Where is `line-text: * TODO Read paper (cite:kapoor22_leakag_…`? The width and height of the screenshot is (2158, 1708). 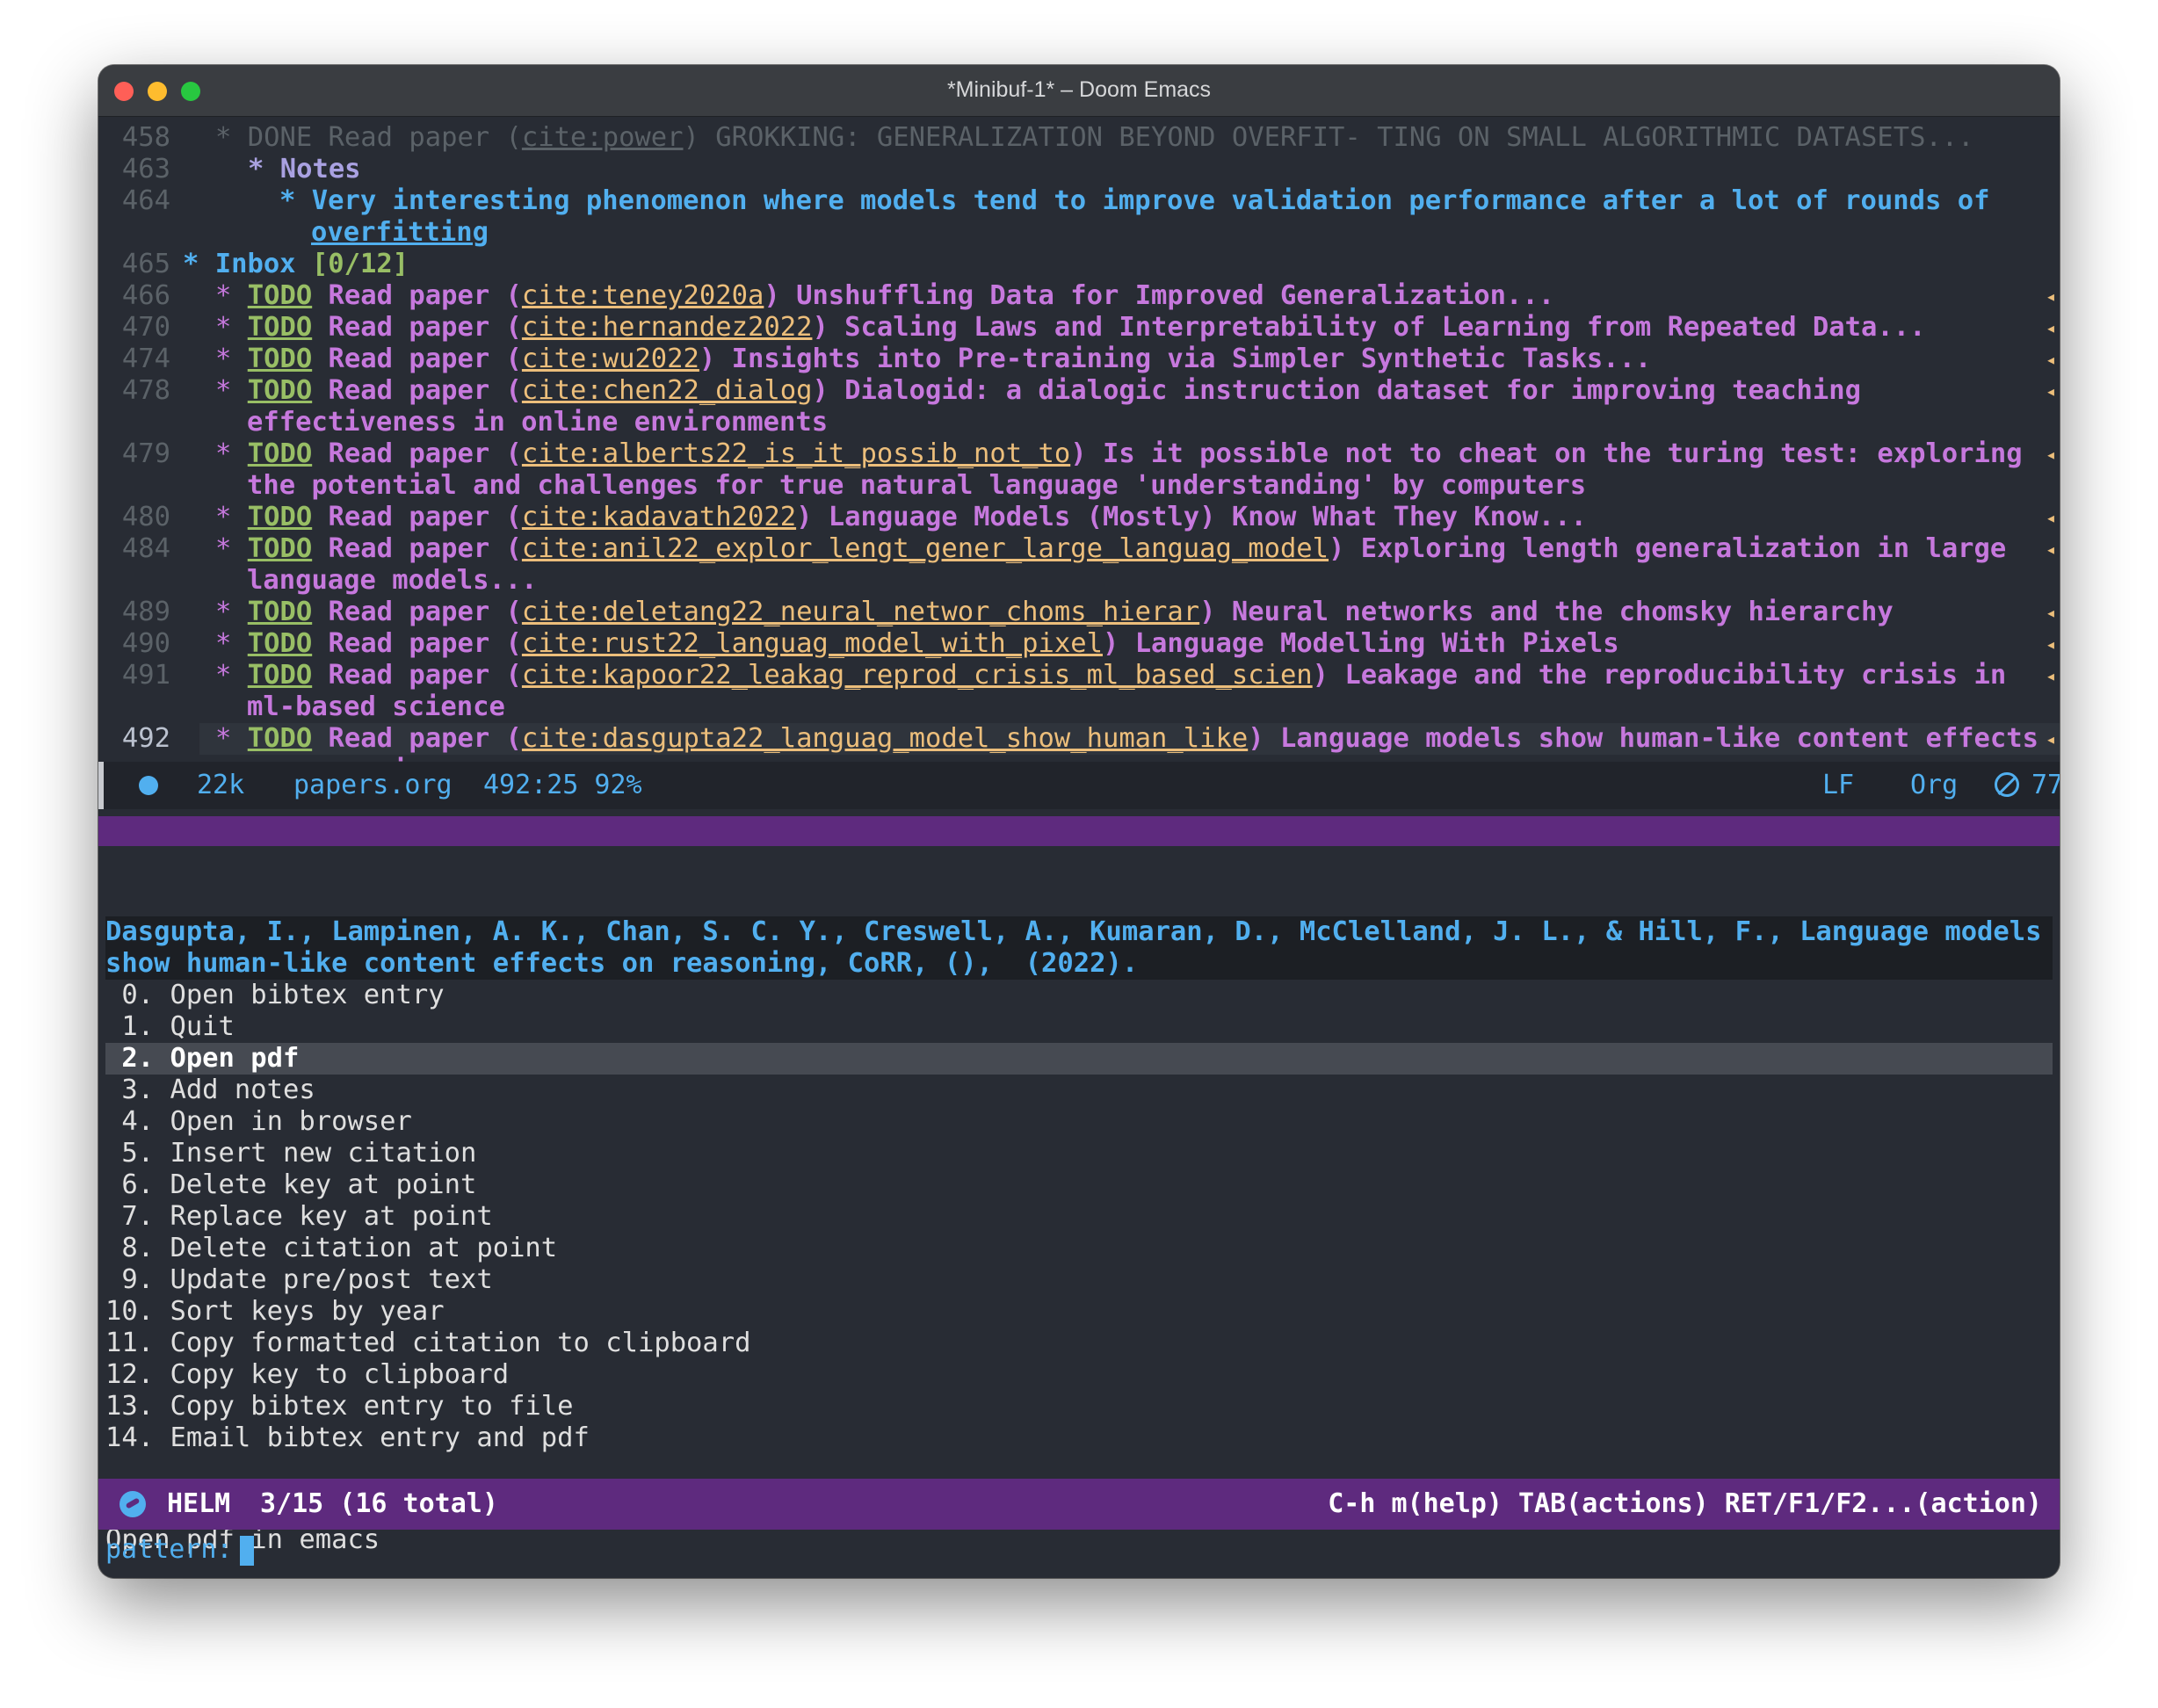
line-text: * TODO Read paper (cite:kapoor22_leakag_… is located at coordinates (1110, 675).